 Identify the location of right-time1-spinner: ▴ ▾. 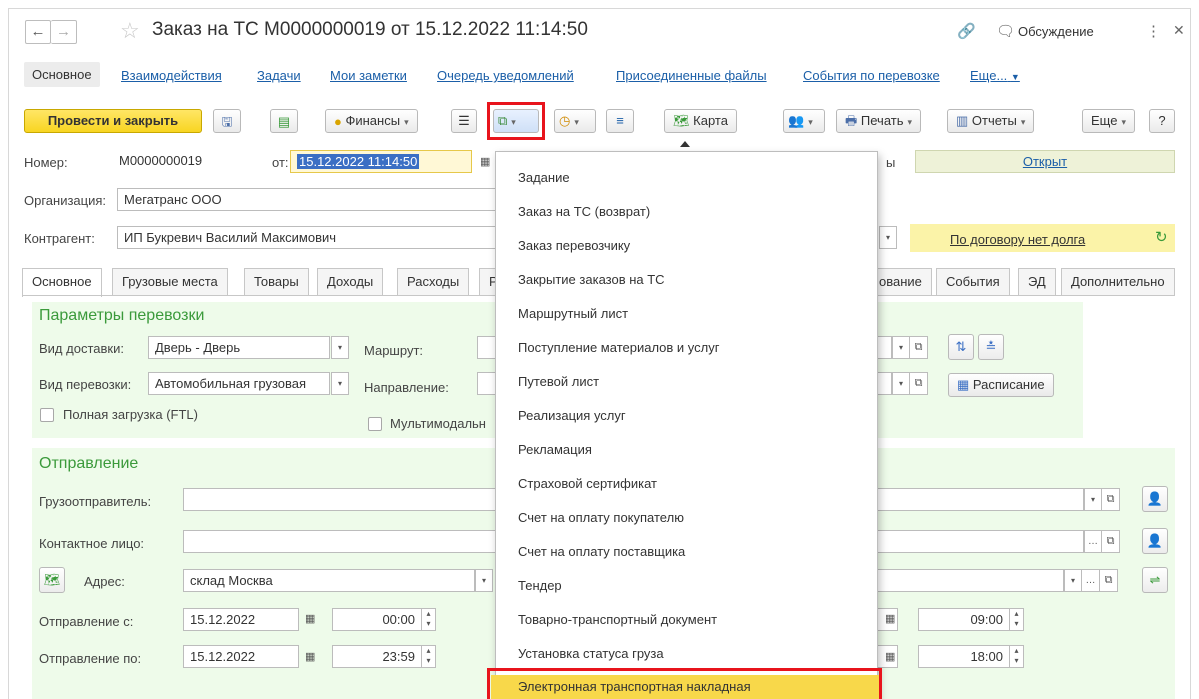
(1017, 619).